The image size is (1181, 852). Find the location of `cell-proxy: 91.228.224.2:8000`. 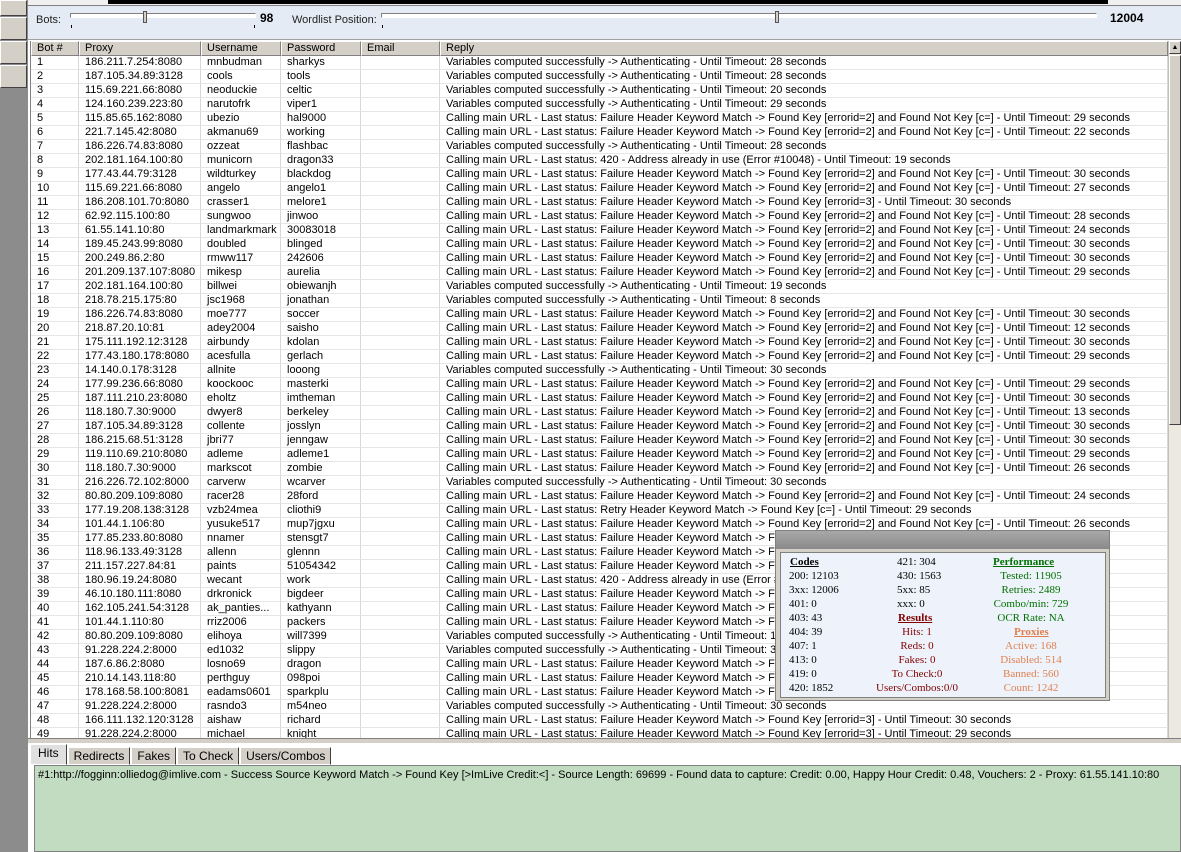

cell-proxy: 91.228.224.2:8000 is located at coordinates (140, 651).